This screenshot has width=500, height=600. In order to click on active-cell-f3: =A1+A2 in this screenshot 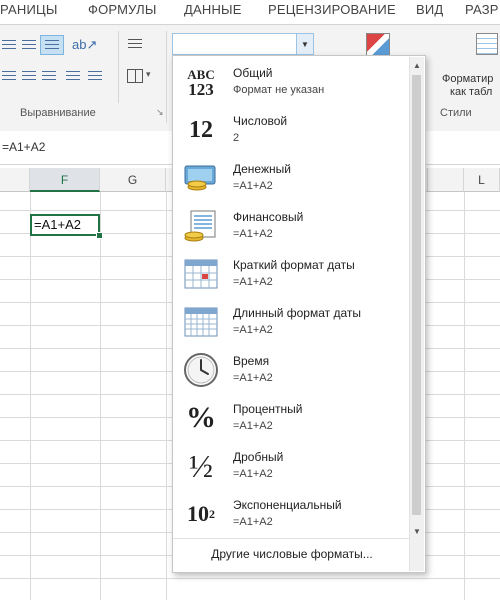, I will do `click(65, 225)`.